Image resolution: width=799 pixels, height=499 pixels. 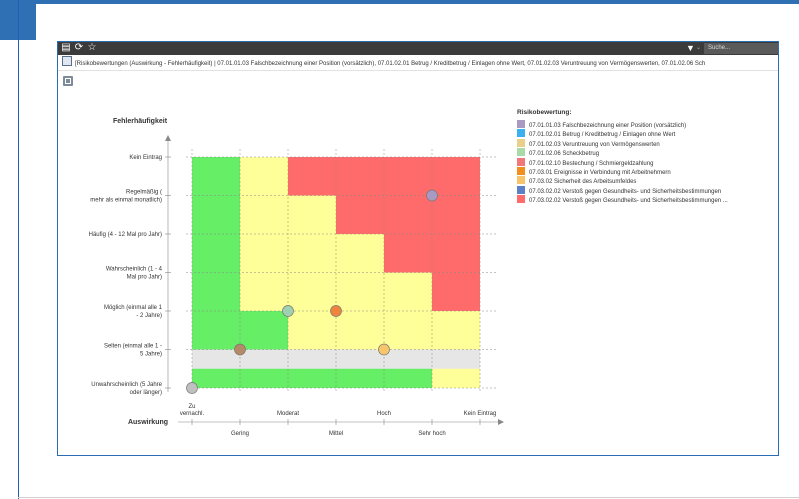 I want to click on y-axis-title: Fehlerhäufigkeit, so click(x=140, y=121).